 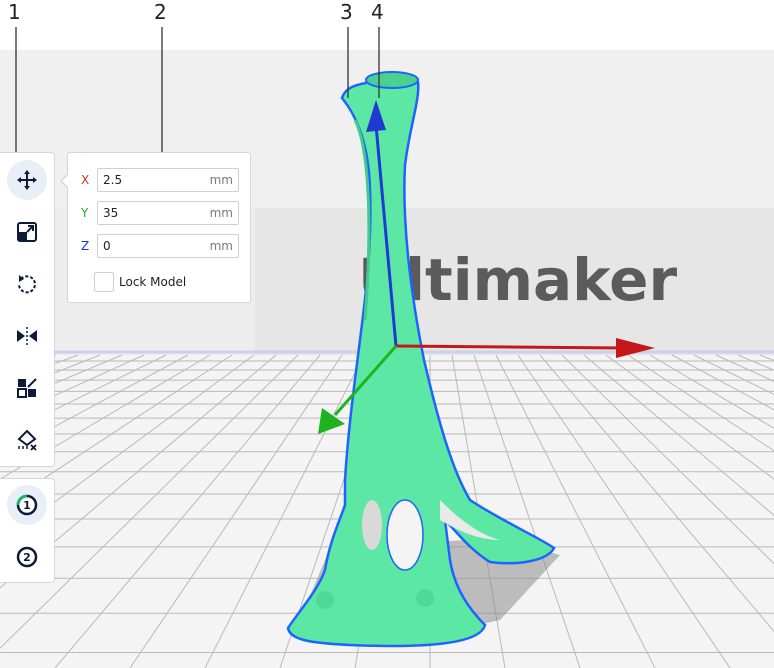 I want to click on svg-text: 2, so click(x=27, y=557).